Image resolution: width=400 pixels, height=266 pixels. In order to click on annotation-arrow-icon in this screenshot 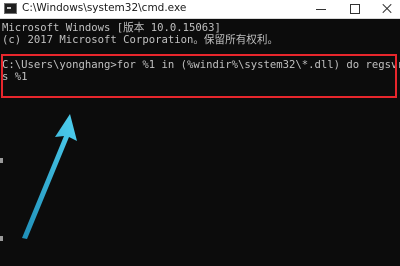, I will do `click(49, 176)`.